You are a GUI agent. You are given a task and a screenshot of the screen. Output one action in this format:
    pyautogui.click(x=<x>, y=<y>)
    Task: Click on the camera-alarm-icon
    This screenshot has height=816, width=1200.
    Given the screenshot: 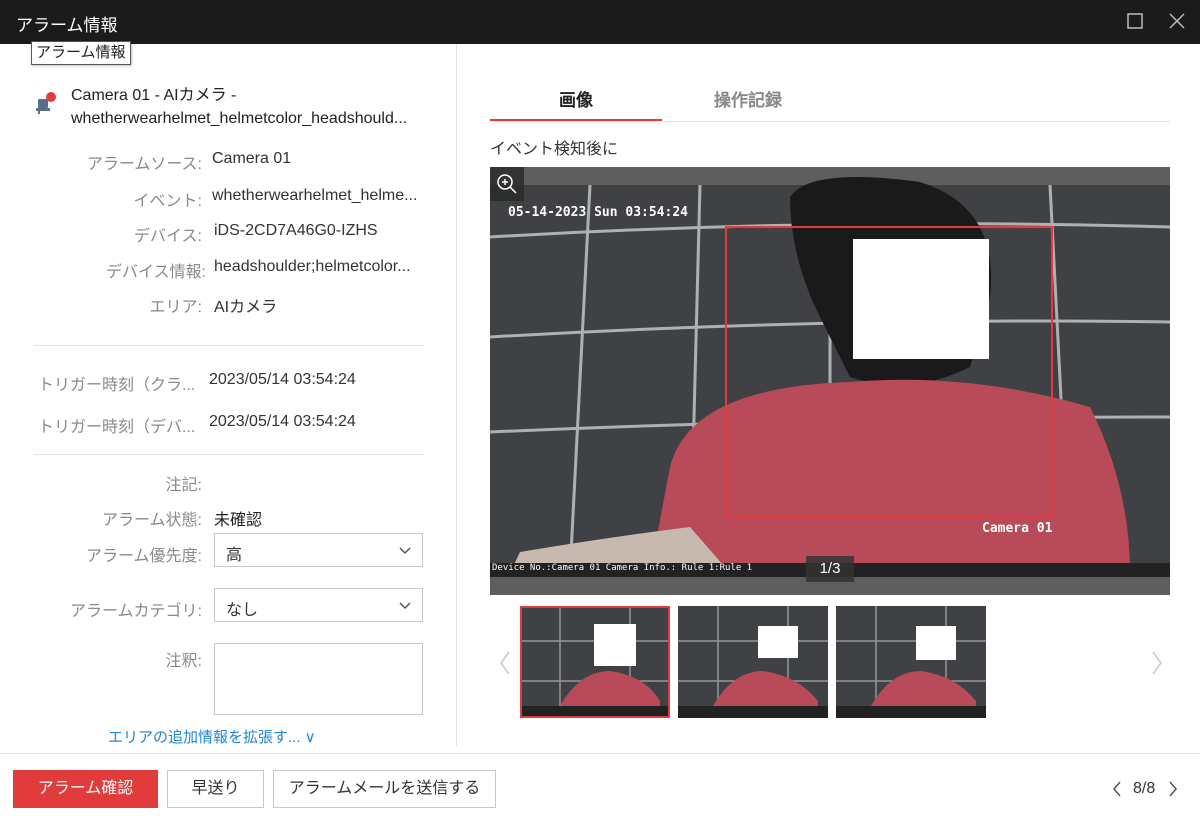 What is the action you would take?
    pyautogui.click(x=46, y=103)
    